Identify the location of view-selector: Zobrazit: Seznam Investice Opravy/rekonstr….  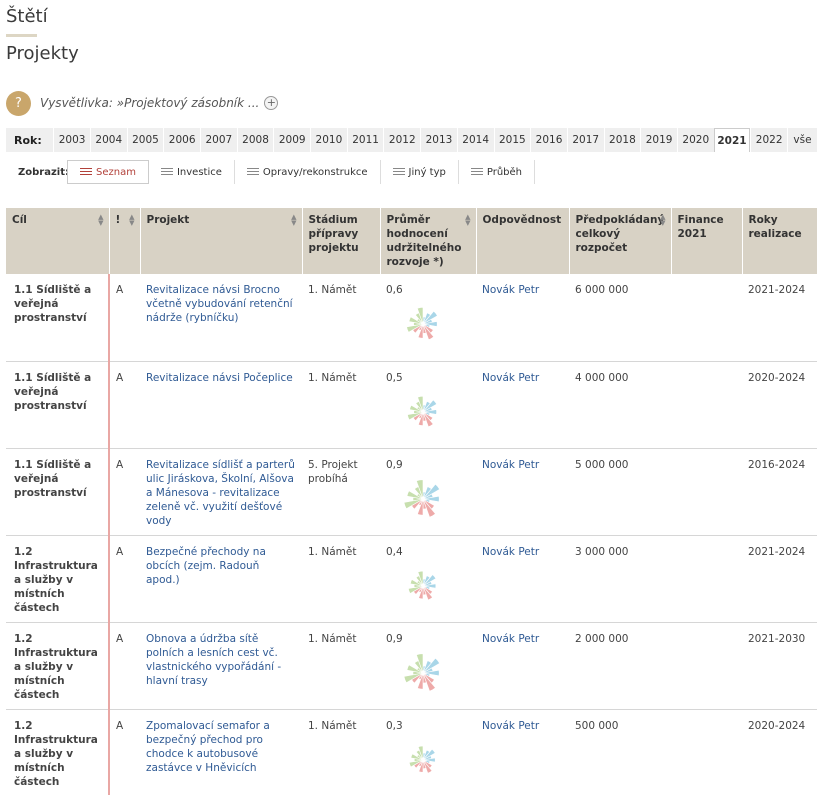
(271, 172).